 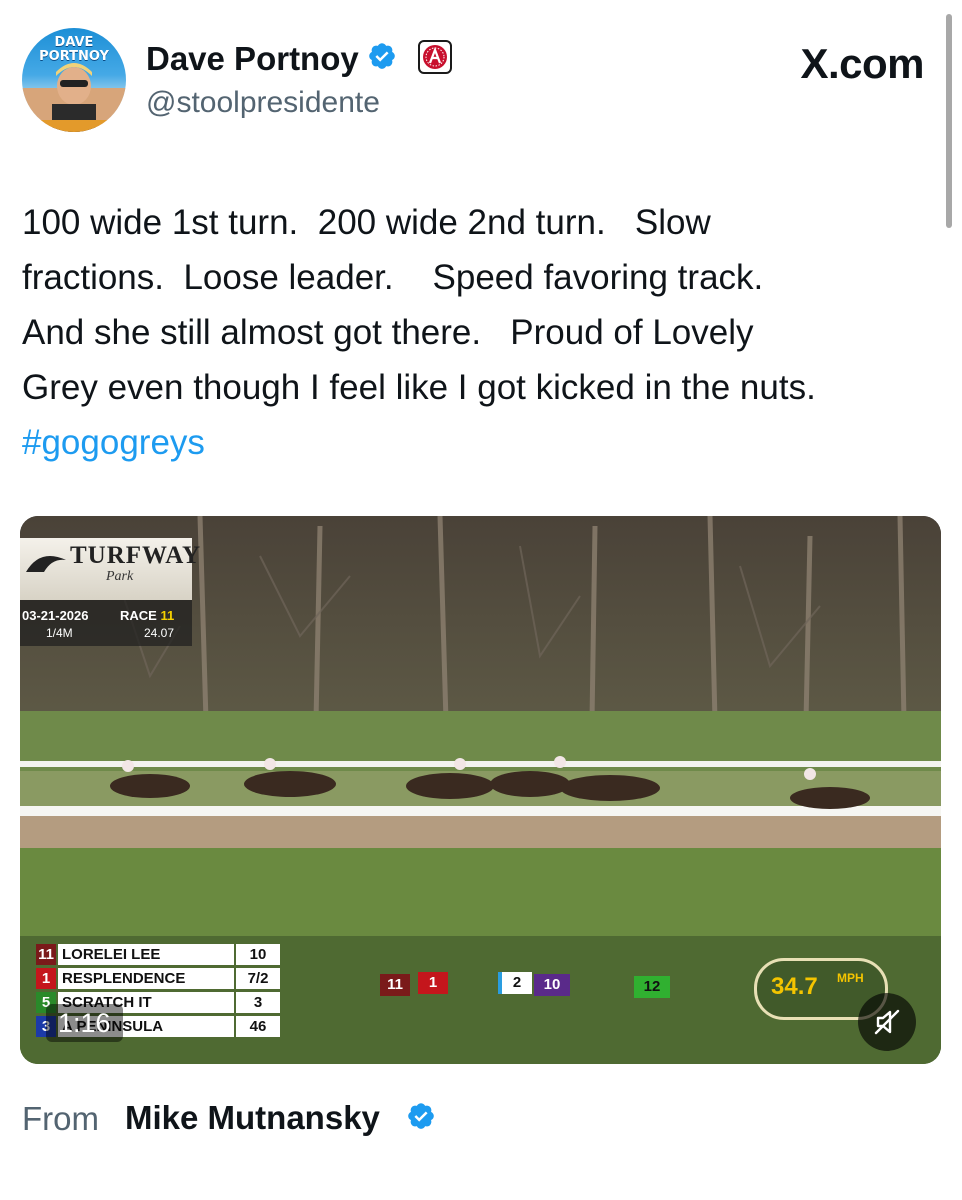 What do you see at coordinates (146, 954) in the screenshot?
I see `leaderboard-horse: LORELEI LEE` at bounding box center [146, 954].